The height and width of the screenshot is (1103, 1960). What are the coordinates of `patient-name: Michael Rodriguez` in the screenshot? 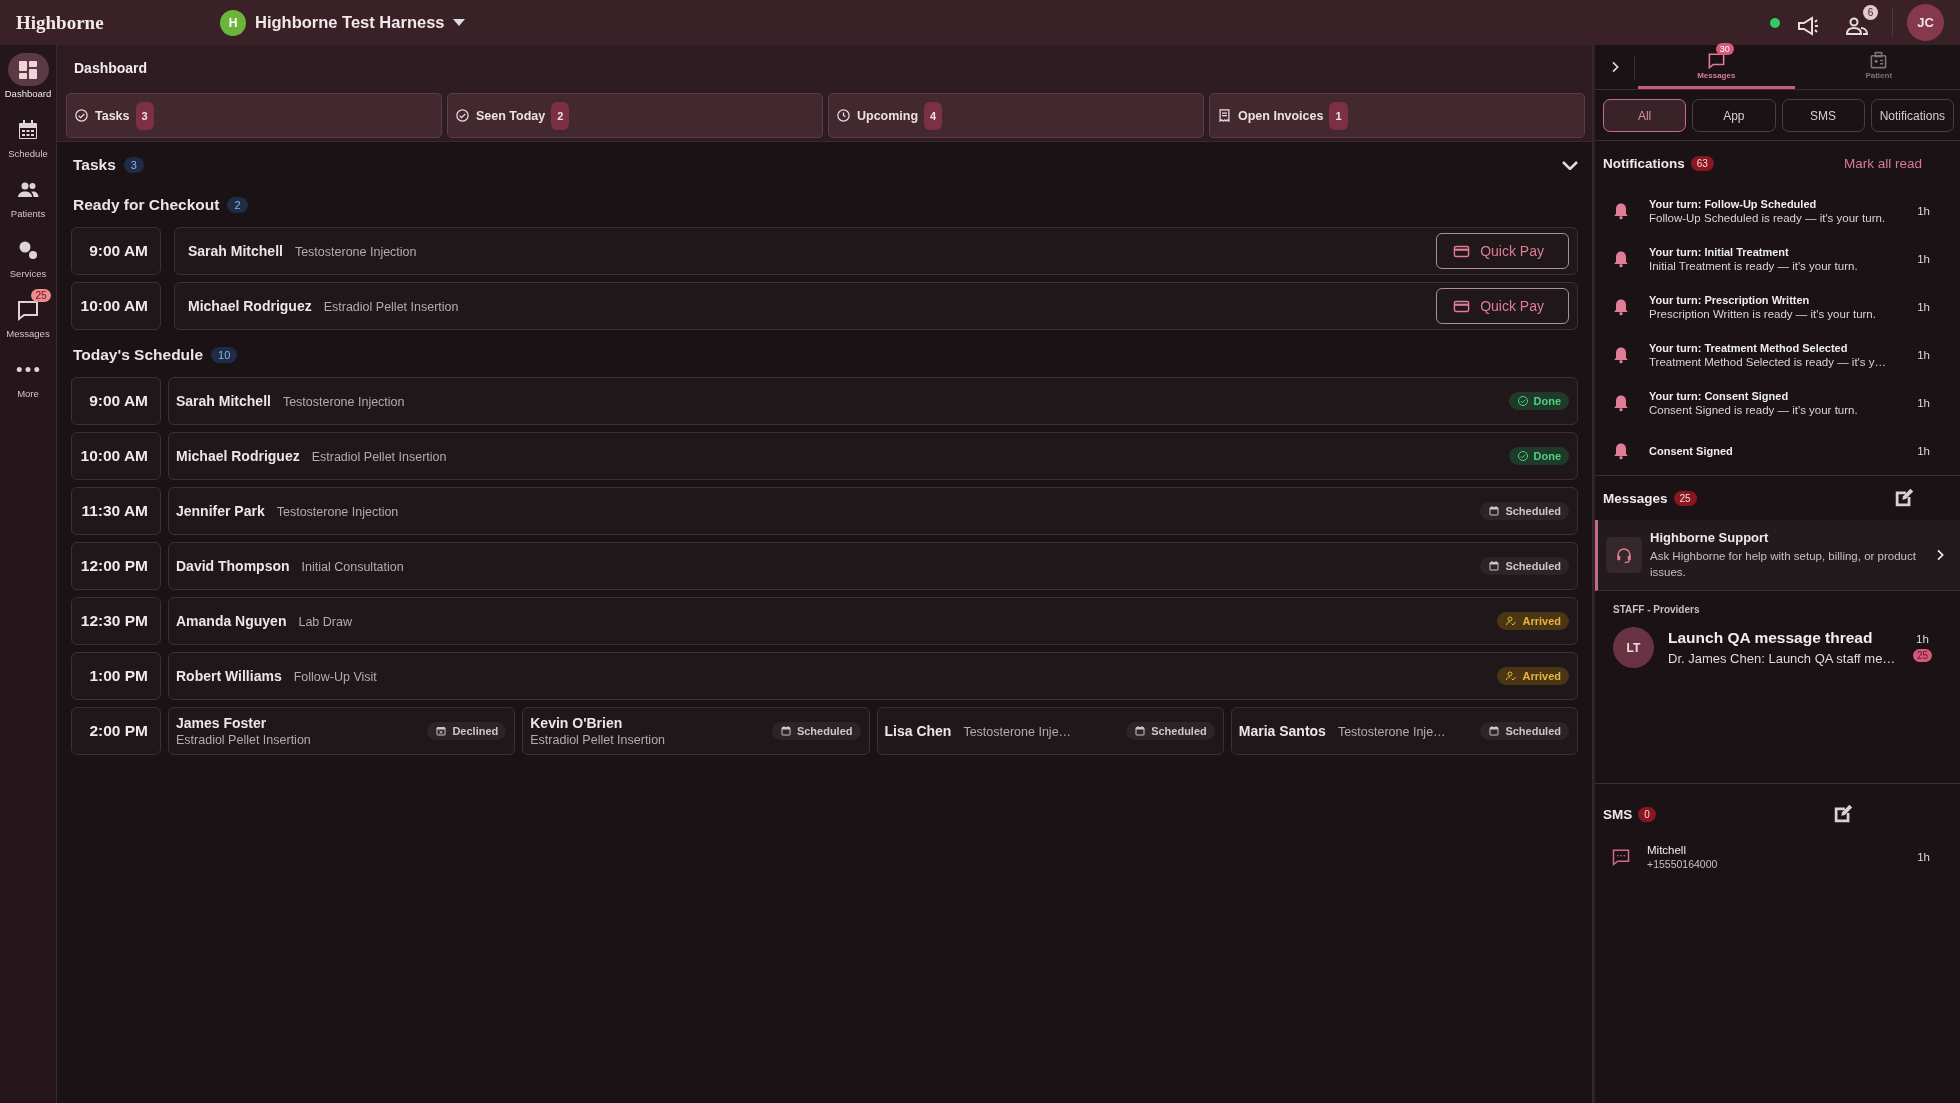 It's located at (238, 456).